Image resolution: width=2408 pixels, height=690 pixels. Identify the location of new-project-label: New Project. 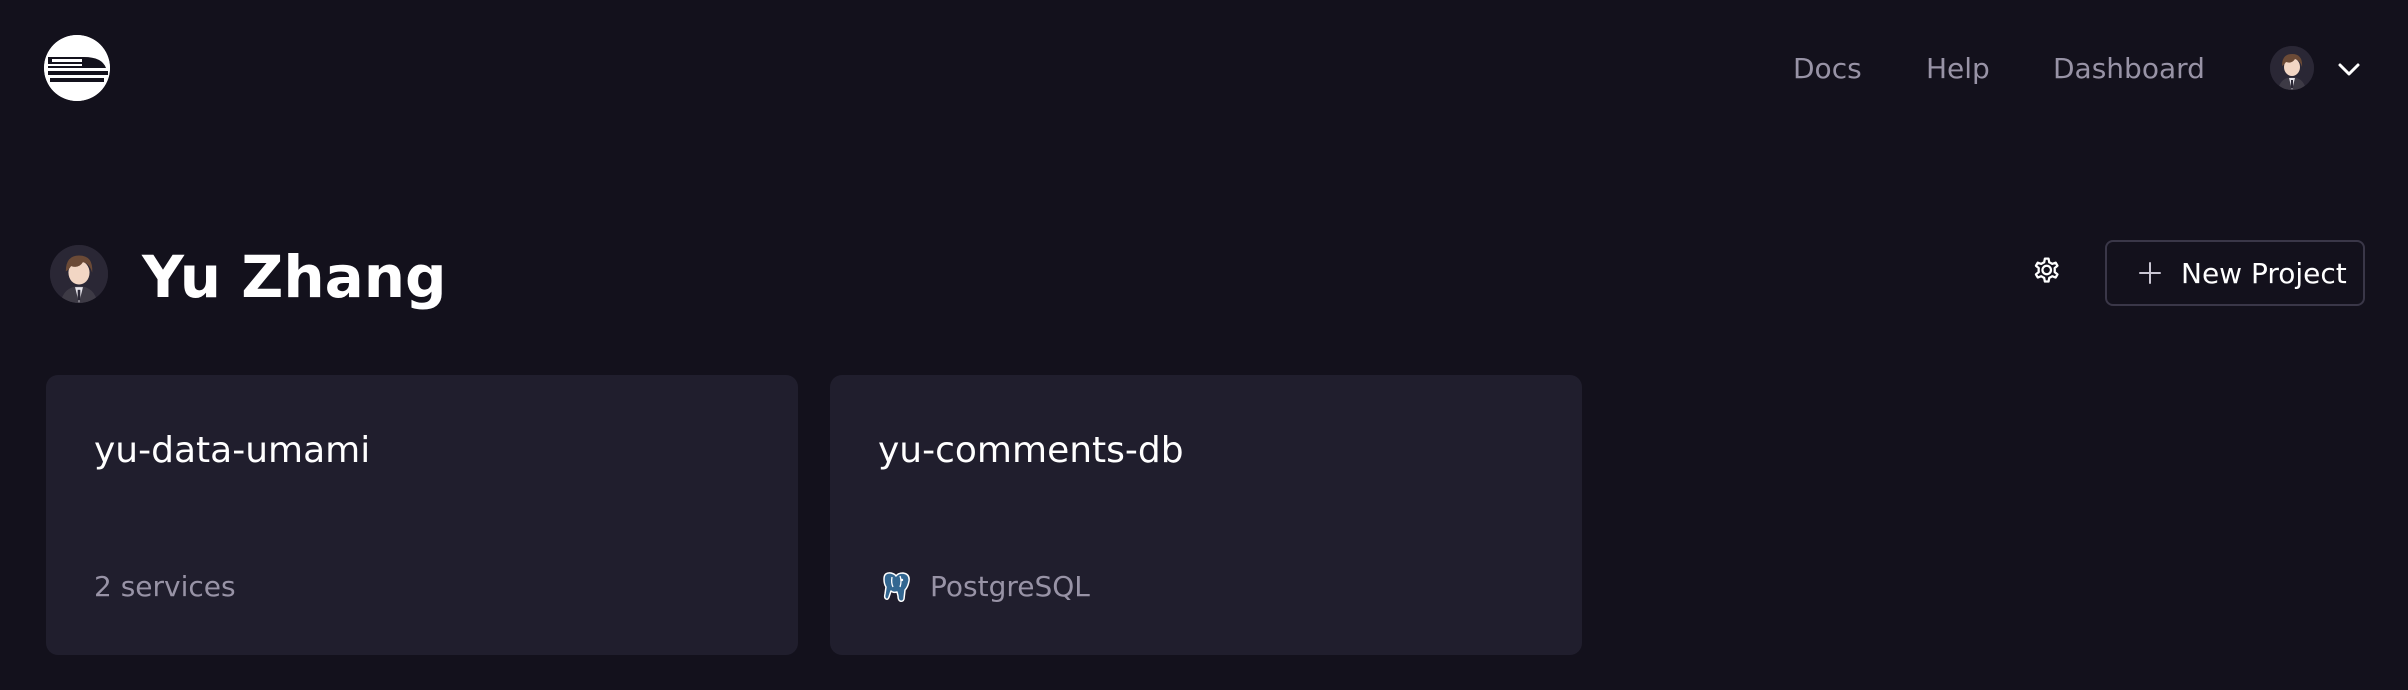
(2264, 273).